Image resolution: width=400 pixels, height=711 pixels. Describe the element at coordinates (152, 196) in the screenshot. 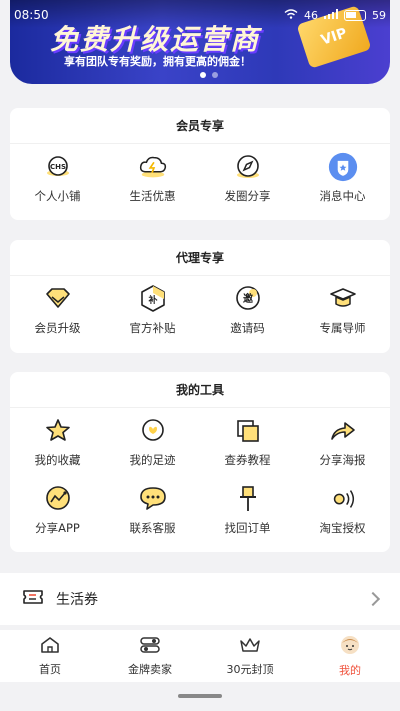

I see `menu-label: 生活优惠` at that location.